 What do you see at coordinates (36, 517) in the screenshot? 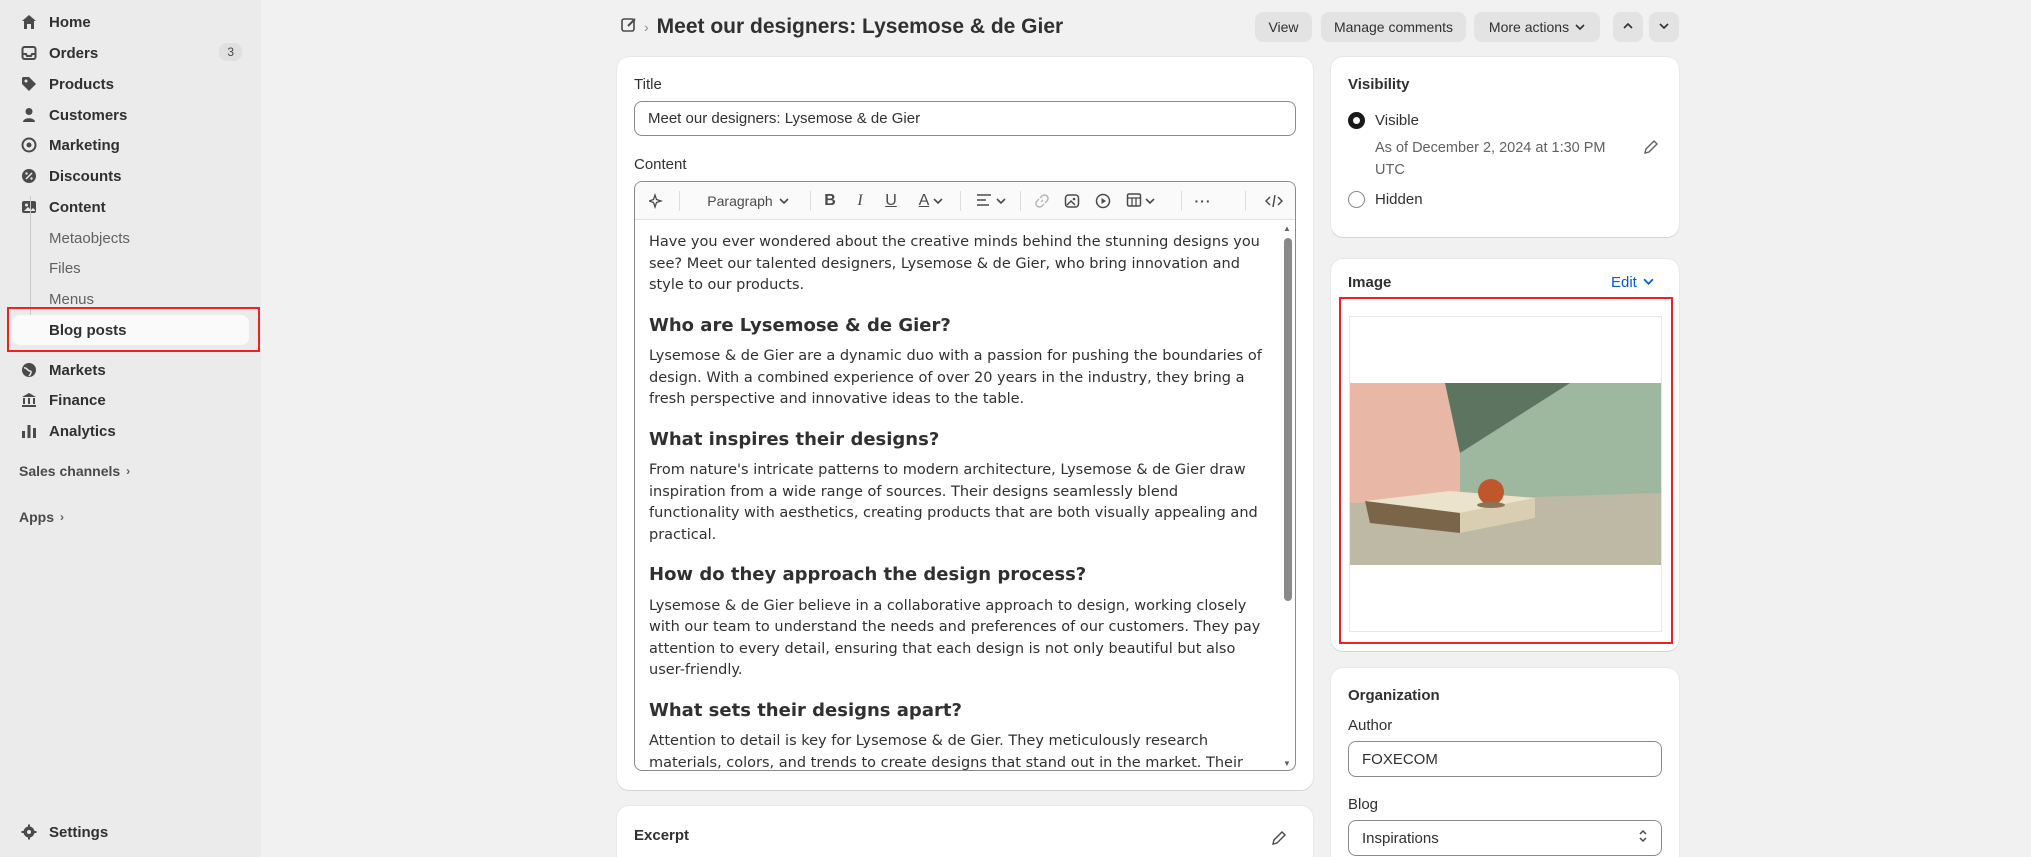
I see `apps-label: Apps` at bounding box center [36, 517].